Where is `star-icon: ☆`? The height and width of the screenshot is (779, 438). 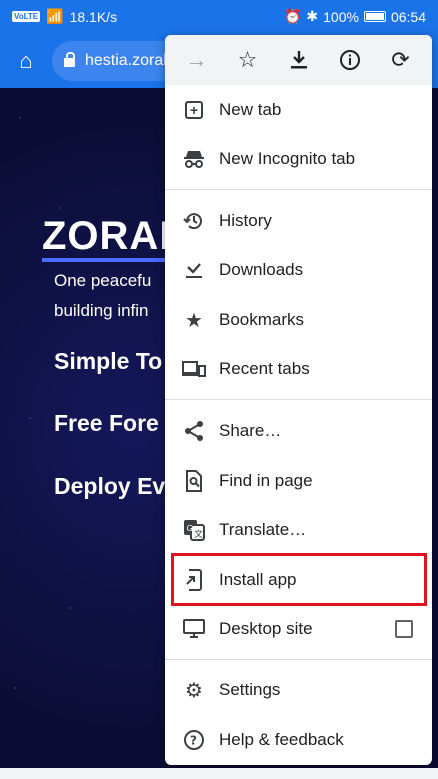 star-icon: ☆ is located at coordinates (248, 60).